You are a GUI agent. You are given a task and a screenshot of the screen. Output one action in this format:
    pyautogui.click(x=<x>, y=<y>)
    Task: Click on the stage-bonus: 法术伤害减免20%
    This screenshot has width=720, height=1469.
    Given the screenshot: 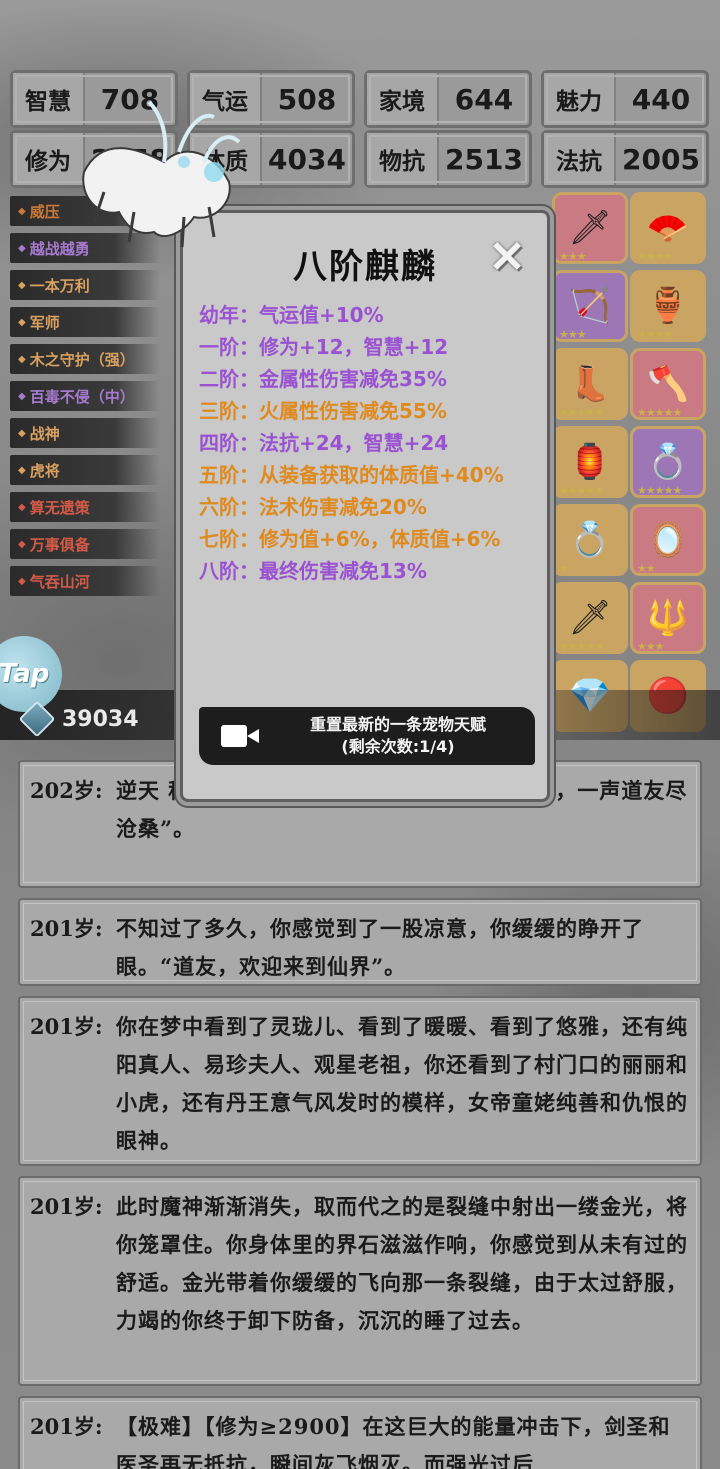 What is the action you would take?
    pyautogui.click(x=343, y=507)
    